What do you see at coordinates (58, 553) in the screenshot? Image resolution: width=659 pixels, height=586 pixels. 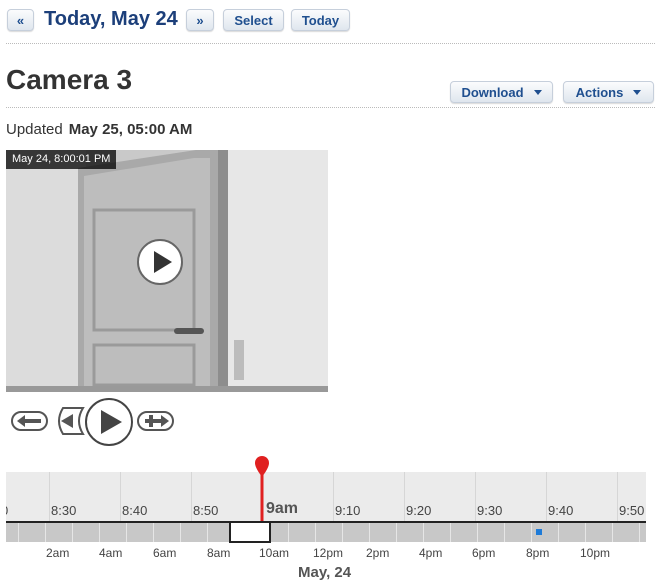 I see `overview-hour-label: 2am` at bounding box center [58, 553].